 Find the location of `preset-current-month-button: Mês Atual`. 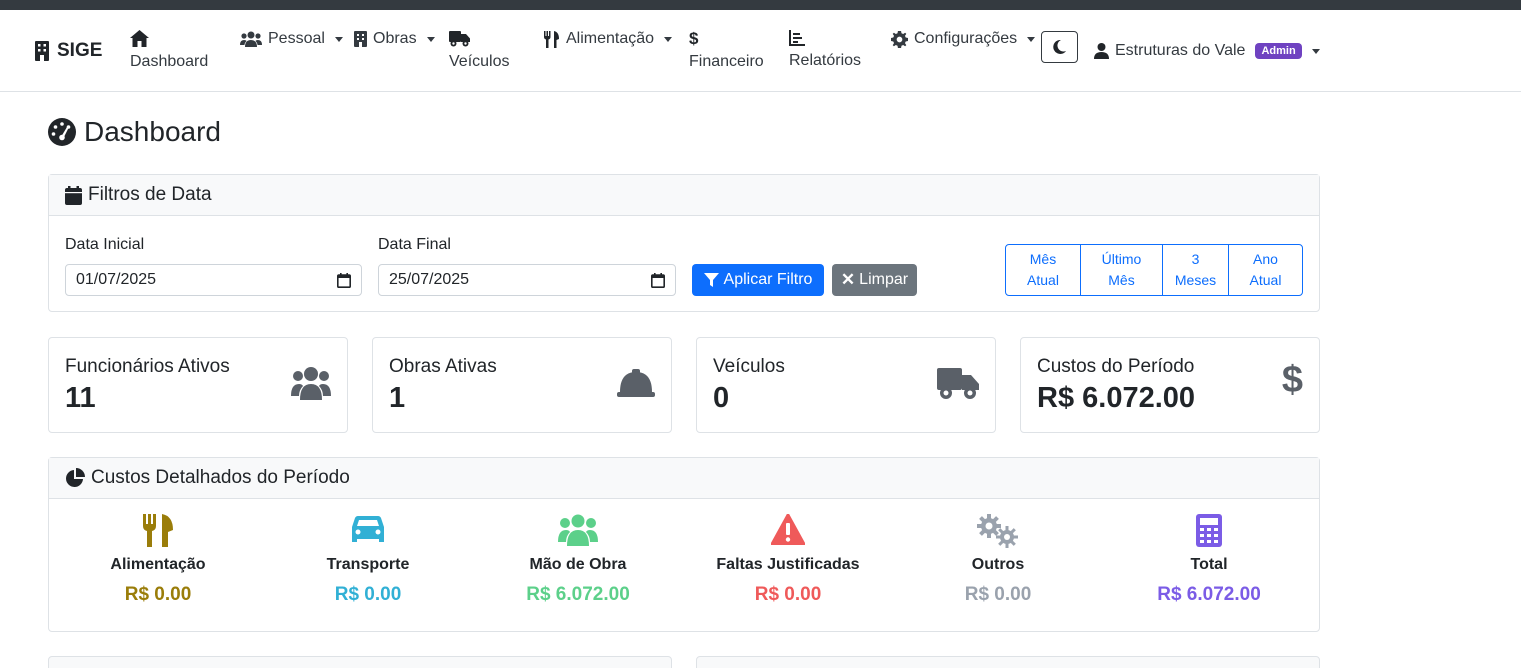

preset-current-month-button: Mês Atual is located at coordinates (1043, 270).